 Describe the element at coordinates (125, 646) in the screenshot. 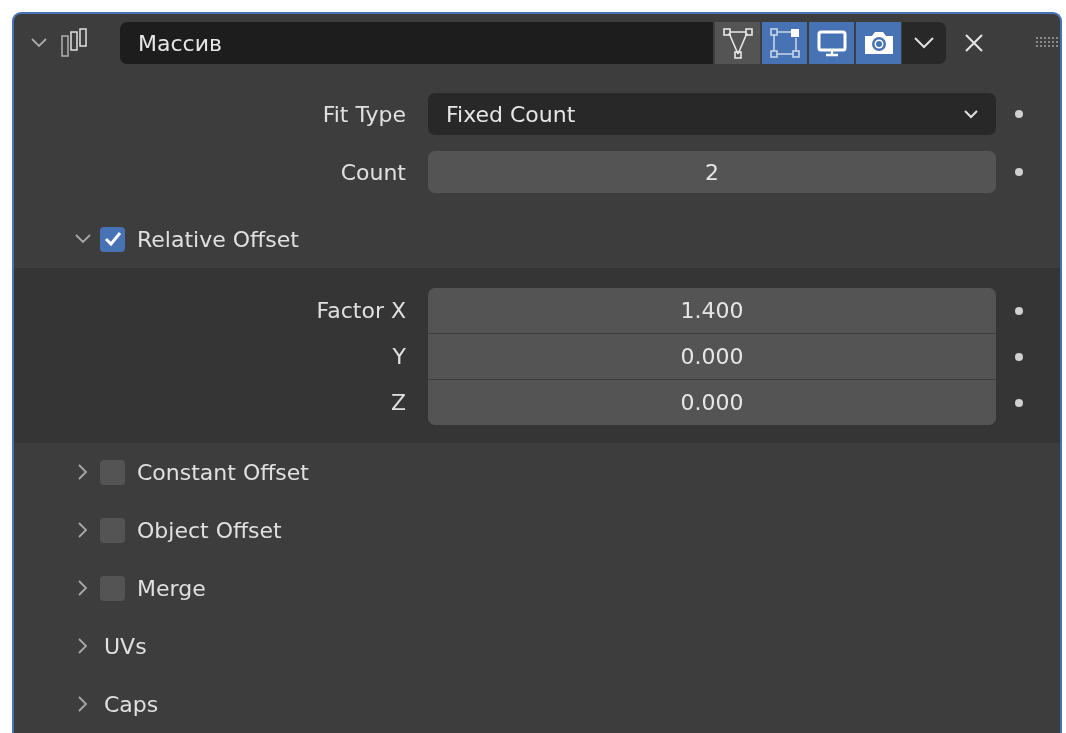

I see `section-label: UVs` at that location.